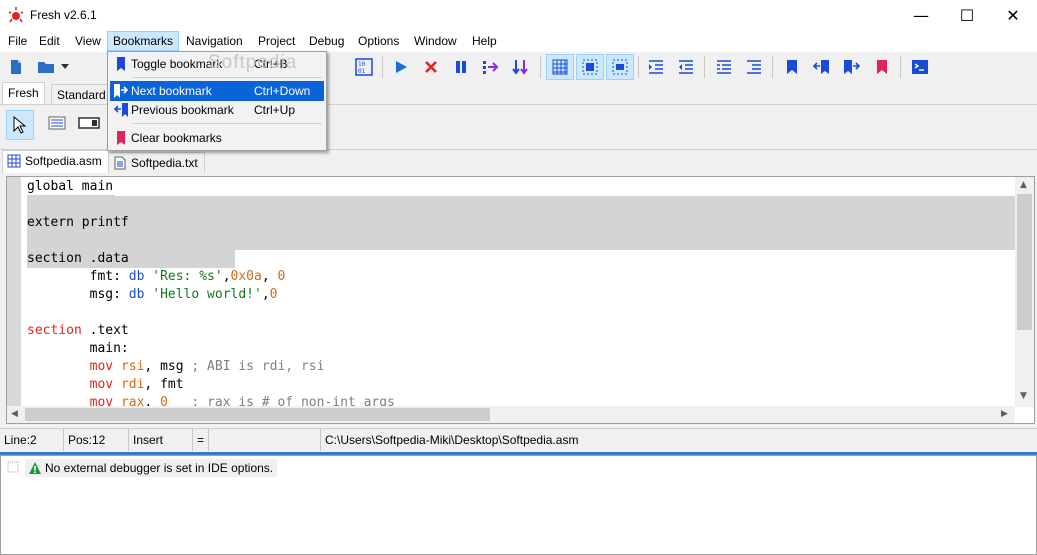 This screenshot has height=555, width=1037. I want to click on vertical-scrollbar: ▲ ▼, so click(1024, 292).